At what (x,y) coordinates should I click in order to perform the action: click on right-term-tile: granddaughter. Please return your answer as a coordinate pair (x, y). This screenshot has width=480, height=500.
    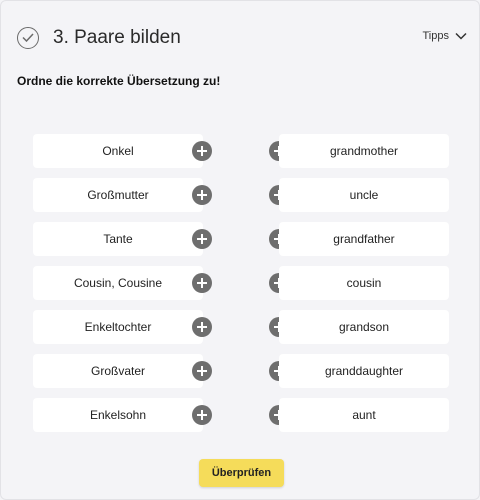
    Looking at the image, I should click on (364, 371).